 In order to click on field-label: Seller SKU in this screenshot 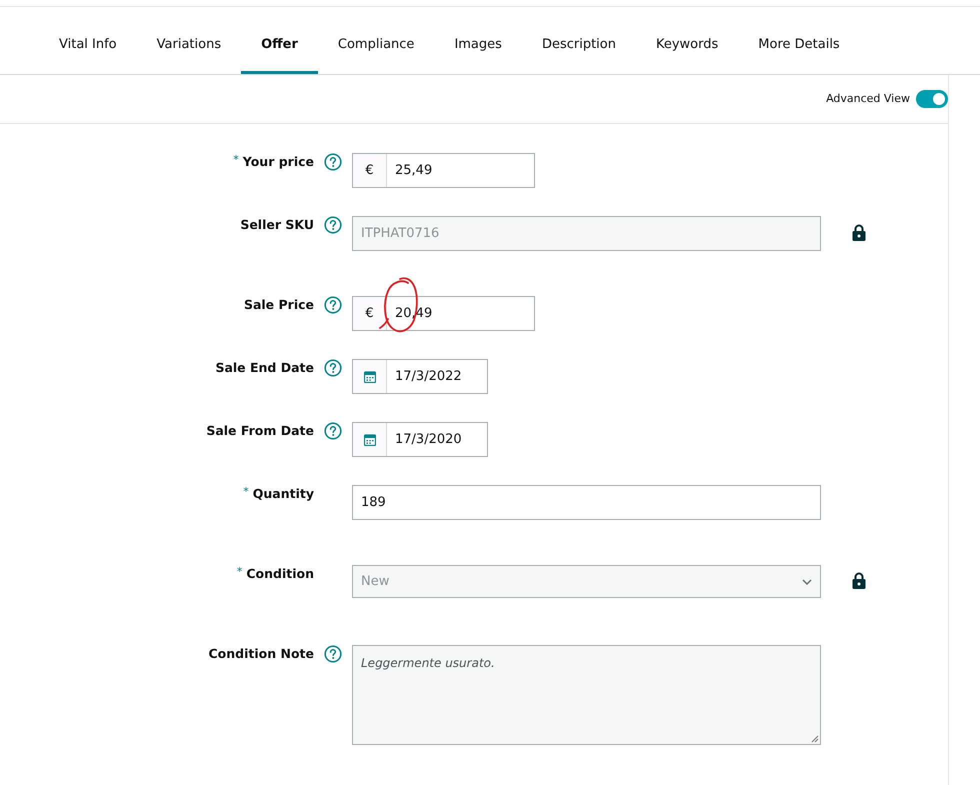, I will do `click(277, 225)`.